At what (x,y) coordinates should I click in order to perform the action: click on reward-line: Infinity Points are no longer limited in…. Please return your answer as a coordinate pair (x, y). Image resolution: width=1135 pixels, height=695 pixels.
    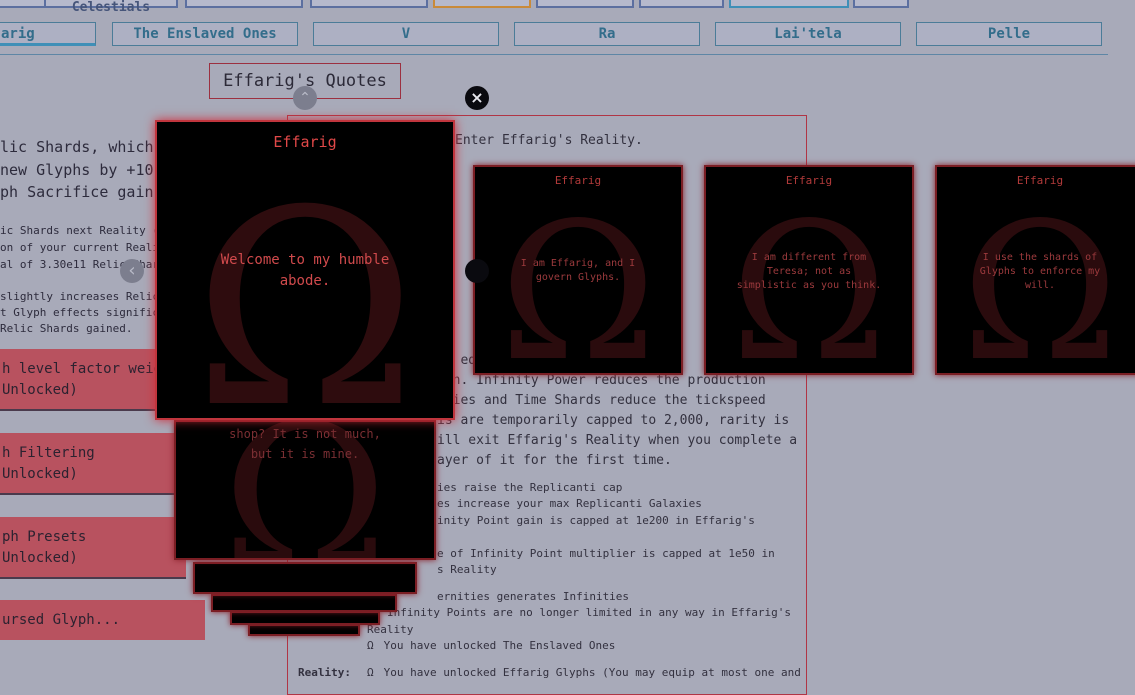
    Looking at the image, I should click on (589, 612).